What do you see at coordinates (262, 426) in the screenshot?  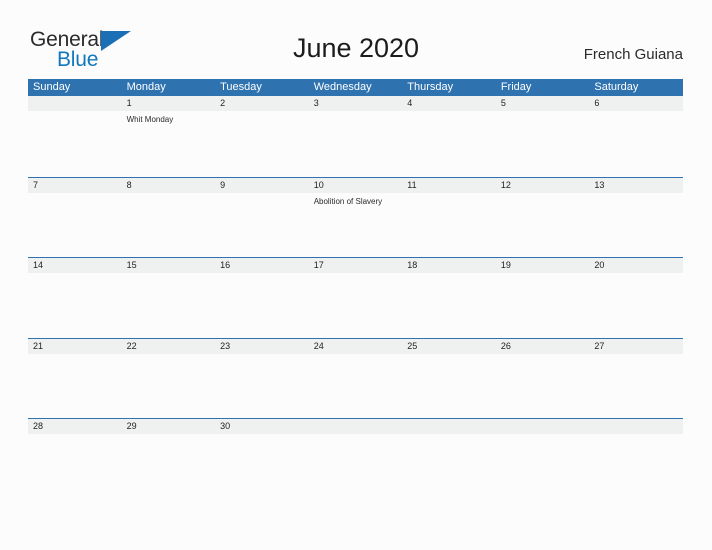 I see `day-number: 30` at bounding box center [262, 426].